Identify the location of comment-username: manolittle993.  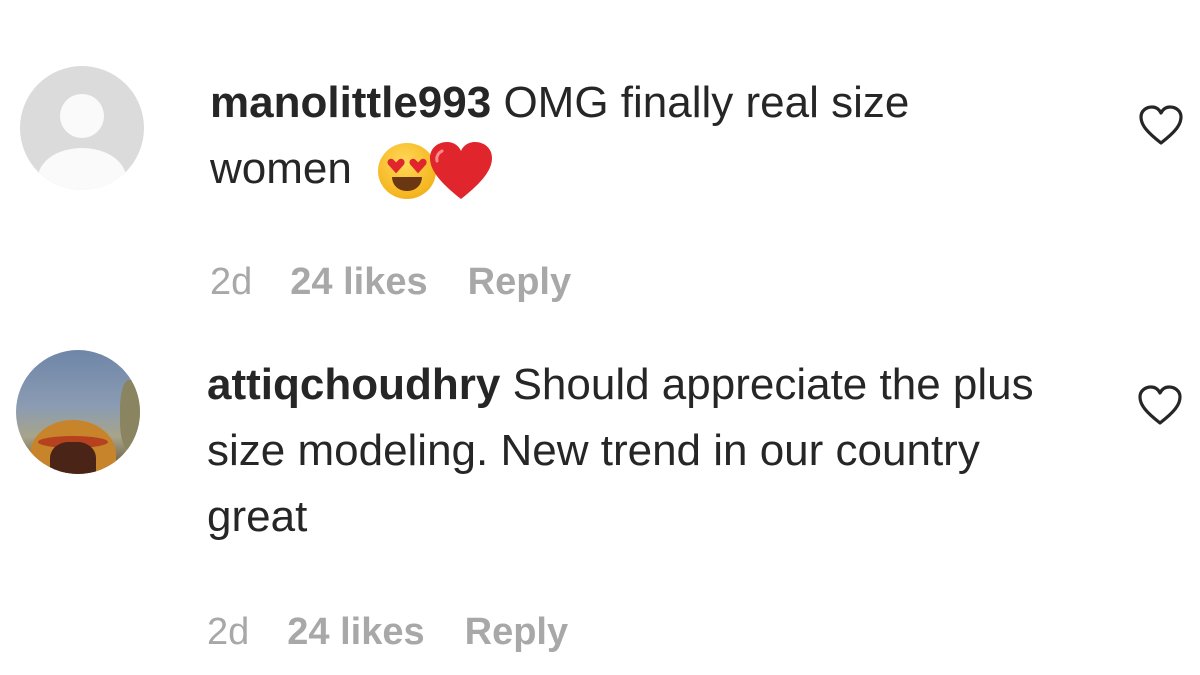
(350, 102).